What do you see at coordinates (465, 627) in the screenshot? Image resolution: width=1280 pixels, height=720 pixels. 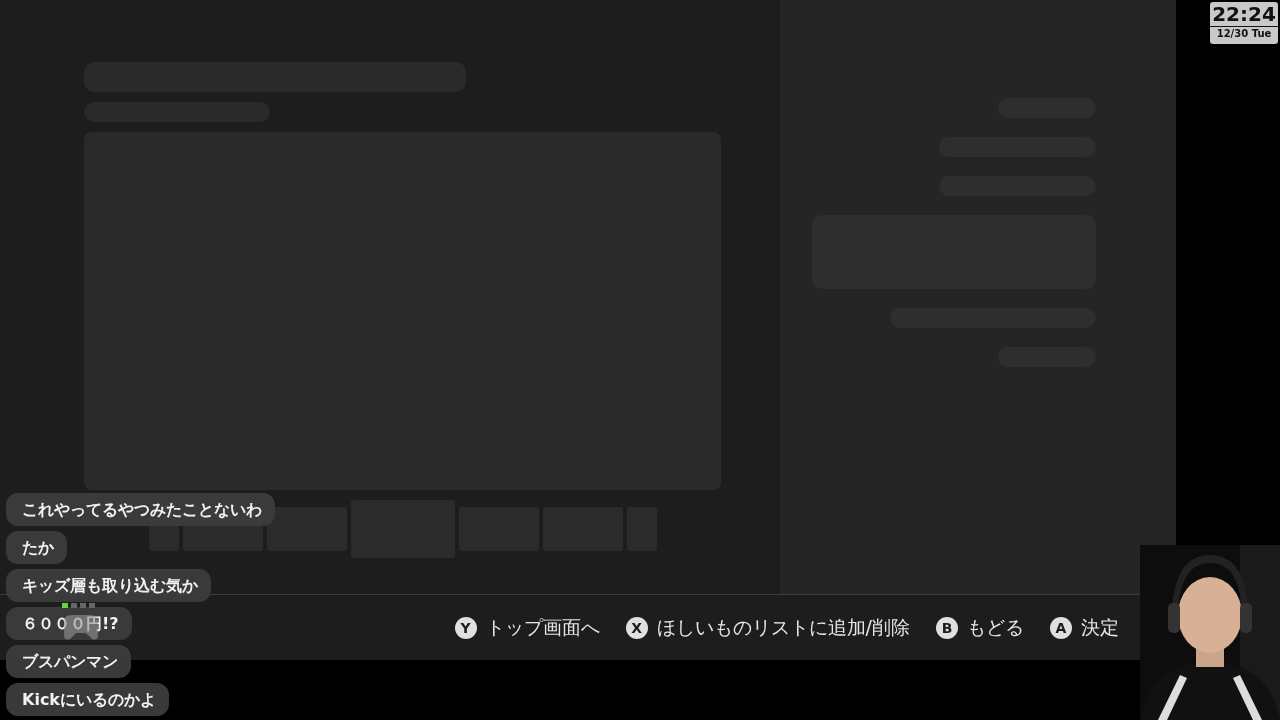 I see `controller-button-glyph: Y` at bounding box center [465, 627].